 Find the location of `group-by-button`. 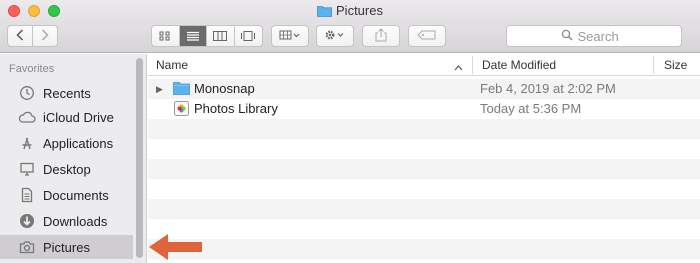

group-by-button is located at coordinates (290, 36).